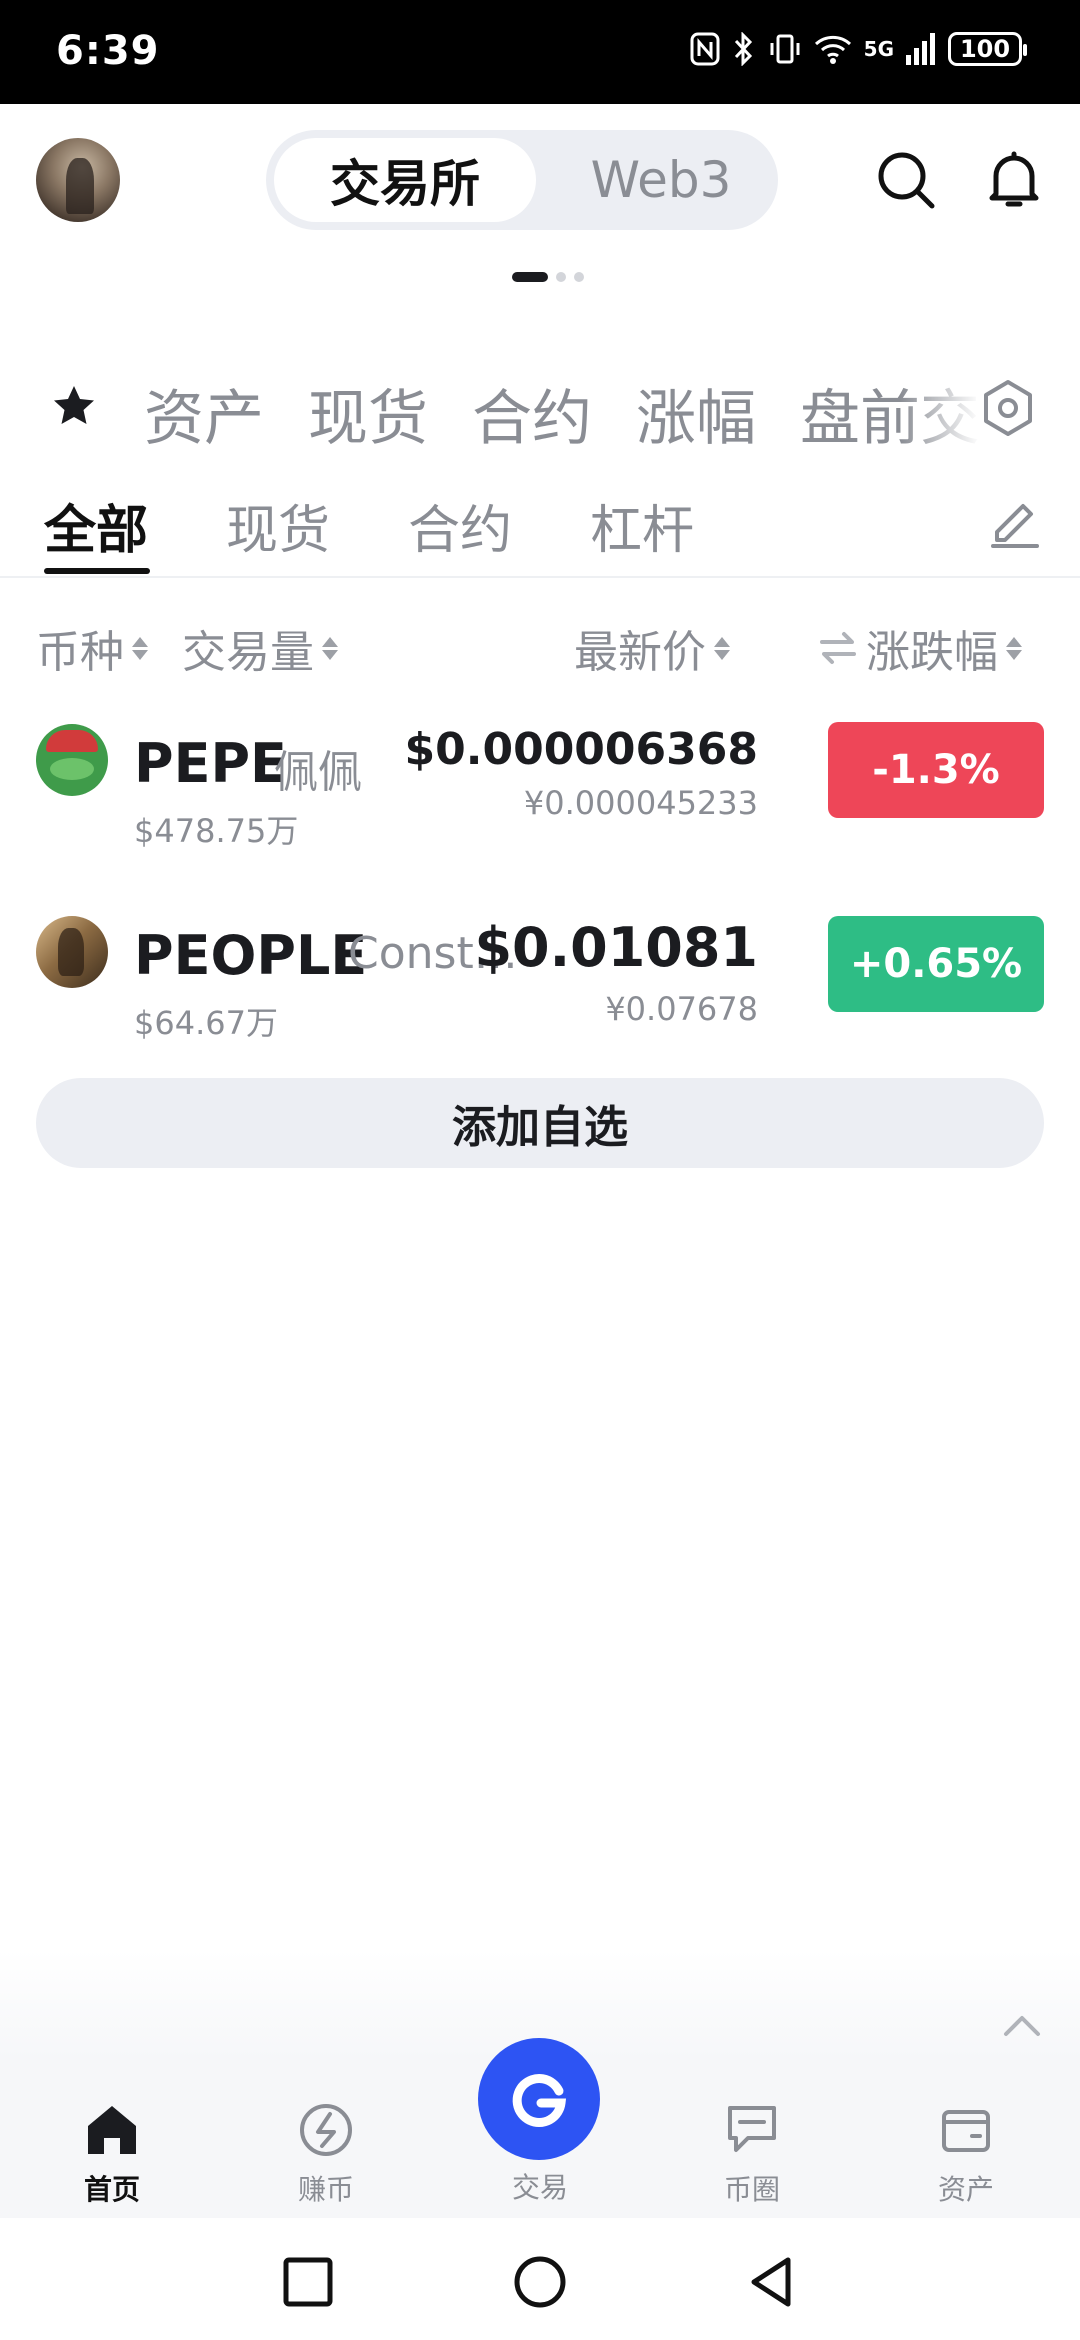  I want to click on sort-price: 最新价, so click(652, 648).